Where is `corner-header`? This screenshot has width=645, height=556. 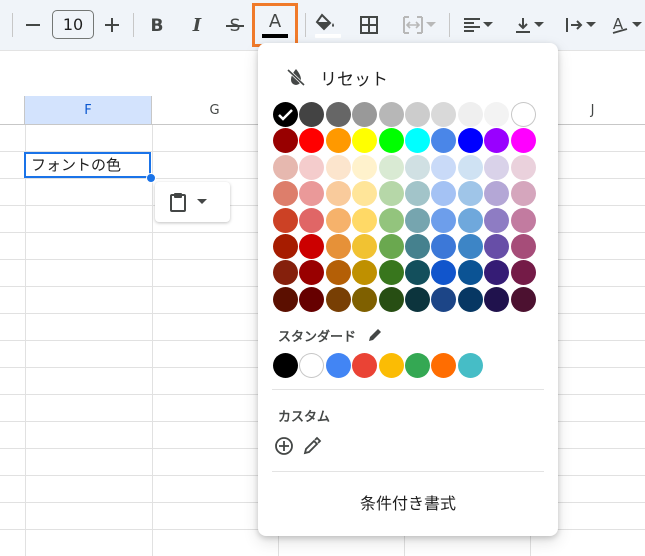 corner-header is located at coordinates (12, 110).